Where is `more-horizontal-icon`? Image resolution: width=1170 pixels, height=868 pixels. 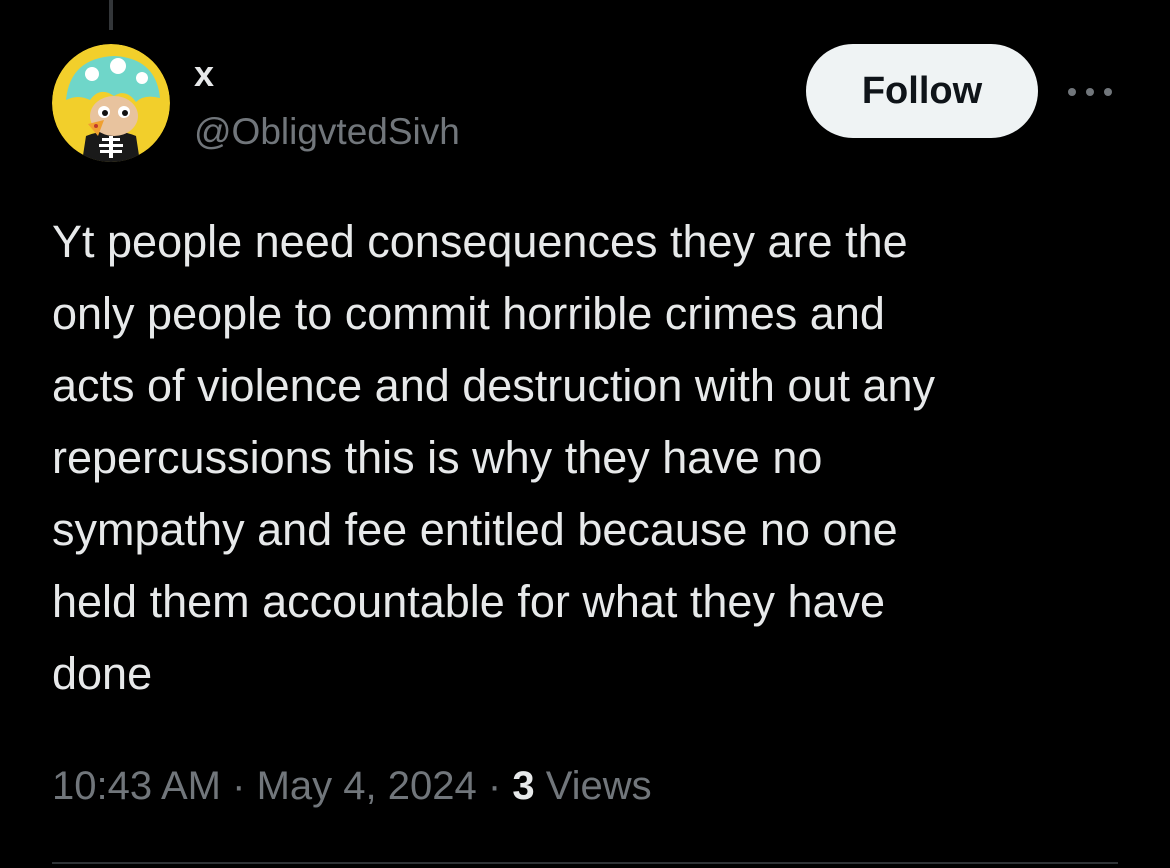 more-horizontal-icon is located at coordinates (1090, 92).